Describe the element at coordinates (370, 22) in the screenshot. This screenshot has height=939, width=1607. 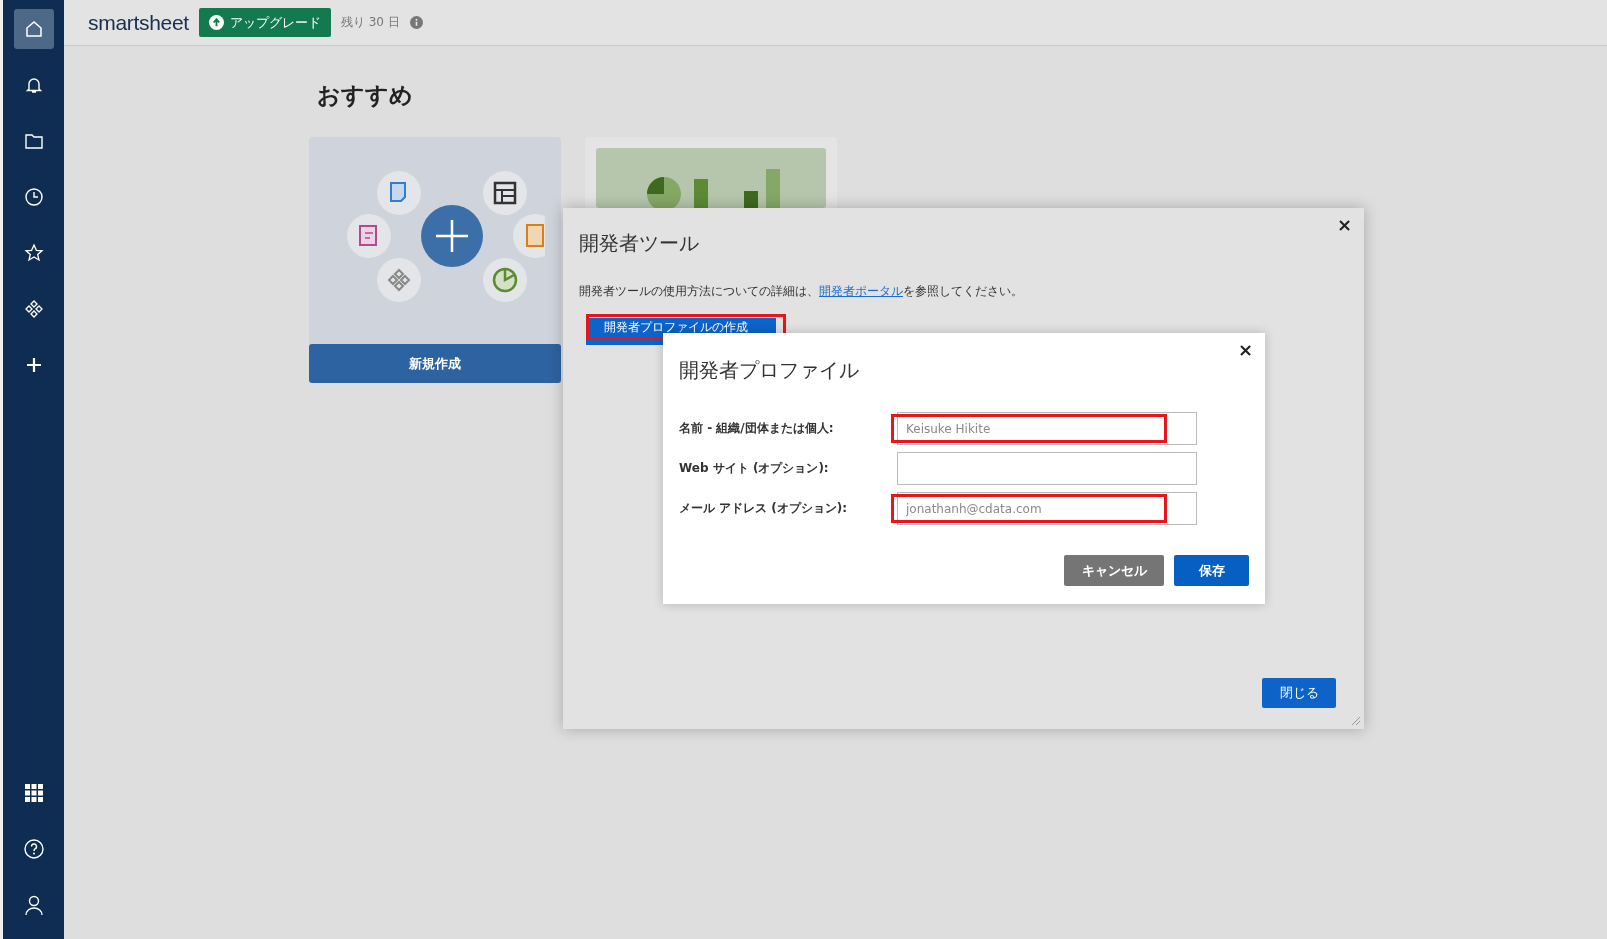
I see `trial-text: 残り 30 日` at that location.